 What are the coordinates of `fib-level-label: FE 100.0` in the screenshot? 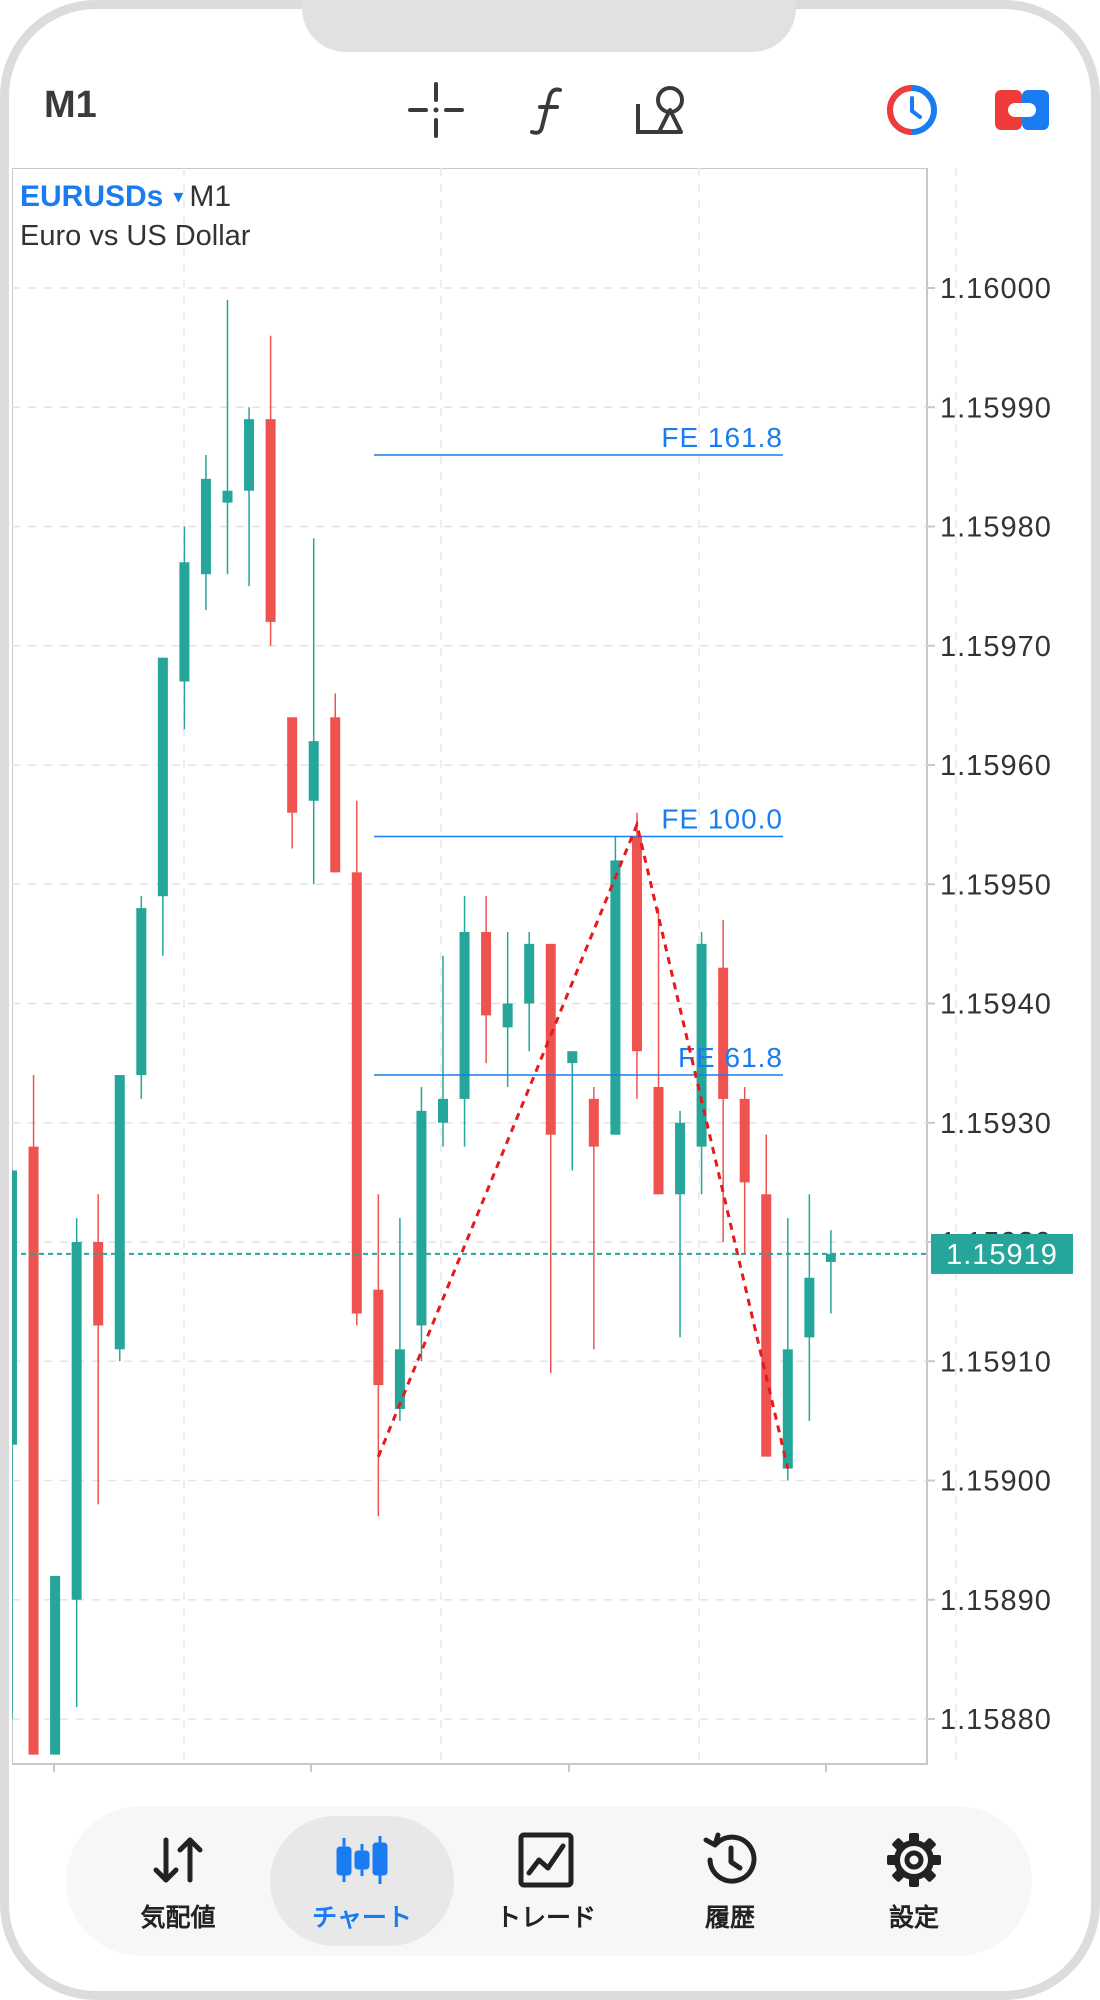 It's located at (722, 819).